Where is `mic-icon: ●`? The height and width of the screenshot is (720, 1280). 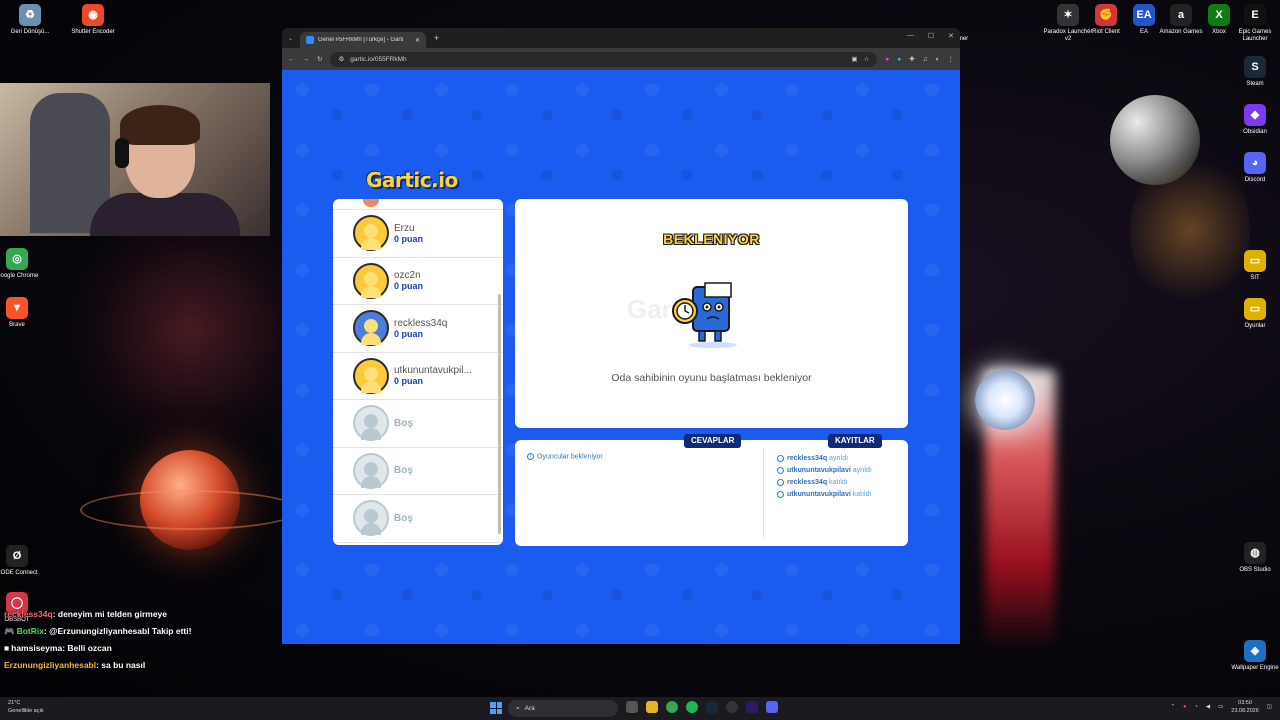 mic-icon: ● is located at coordinates (1184, 707).